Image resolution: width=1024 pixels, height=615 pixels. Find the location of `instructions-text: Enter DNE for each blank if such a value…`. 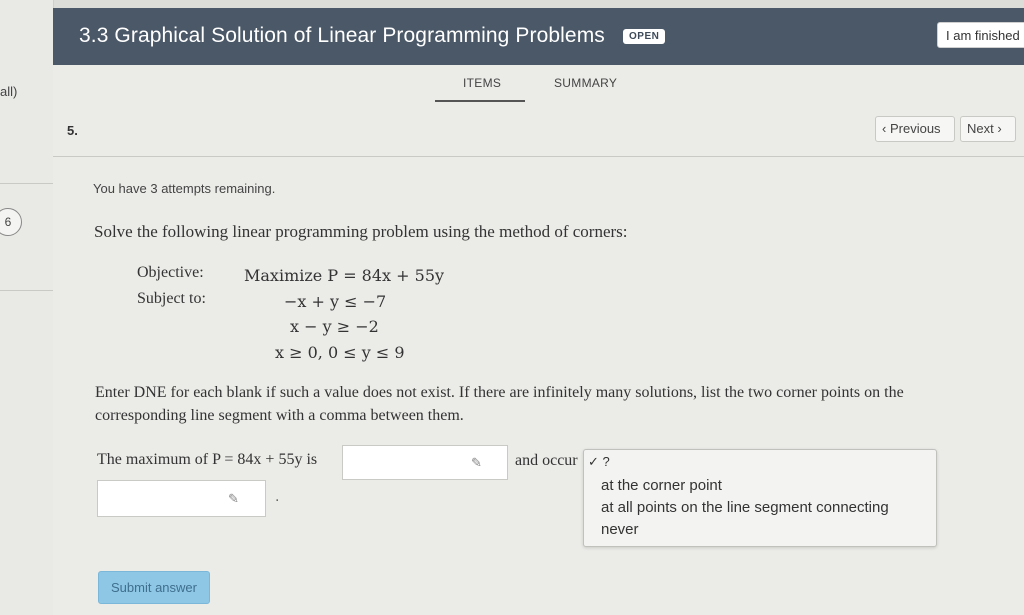

instructions-text: Enter DNE for each blank if such a value… is located at coordinates (499, 404).